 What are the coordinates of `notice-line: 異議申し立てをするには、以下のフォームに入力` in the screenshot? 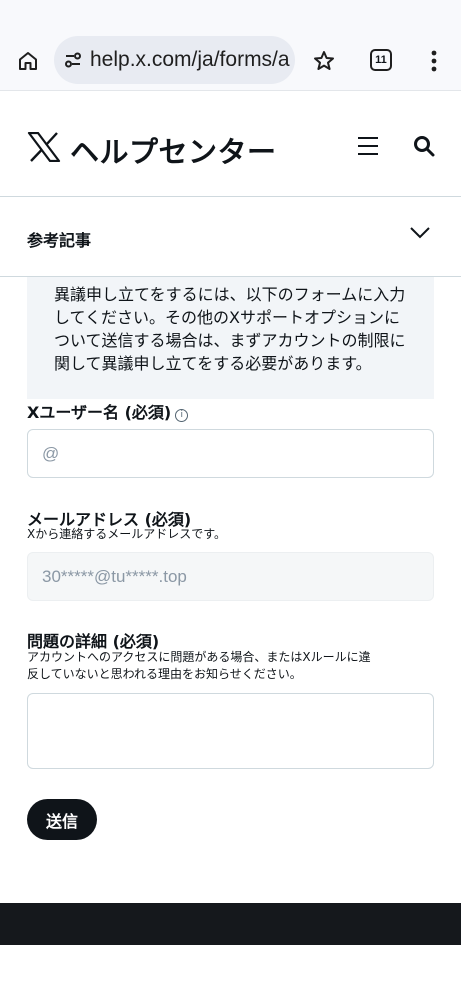 It's located at (230, 294).